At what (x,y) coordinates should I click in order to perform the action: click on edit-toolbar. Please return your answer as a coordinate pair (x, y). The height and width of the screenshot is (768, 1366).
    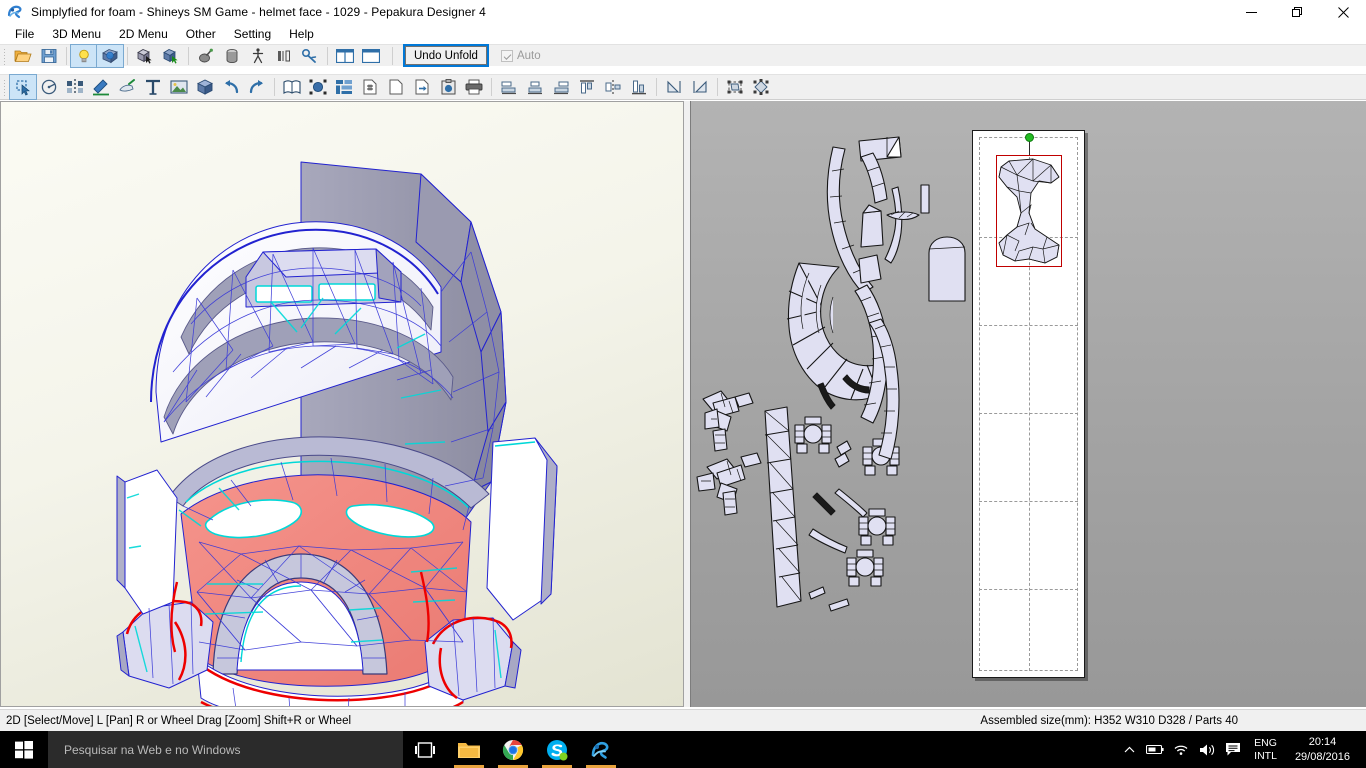
    Looking at the image, I should click on (683, 87).